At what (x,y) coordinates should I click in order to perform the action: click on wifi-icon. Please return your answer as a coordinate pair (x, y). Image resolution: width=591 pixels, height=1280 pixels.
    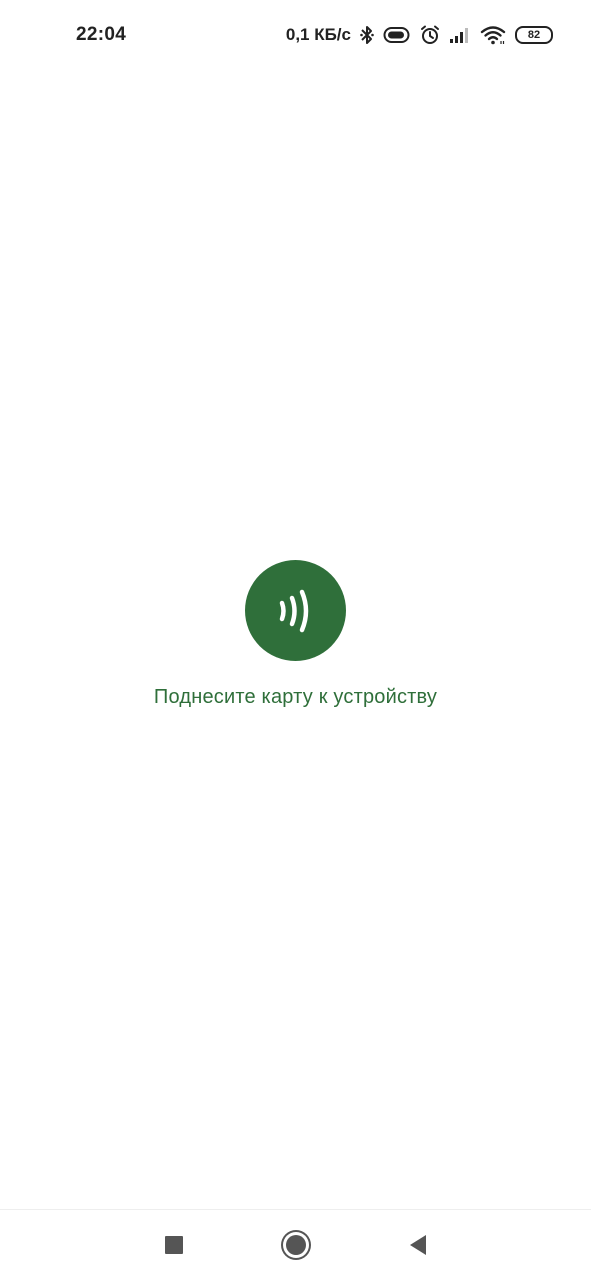
    Looking at the image, I should click on (493, 35).